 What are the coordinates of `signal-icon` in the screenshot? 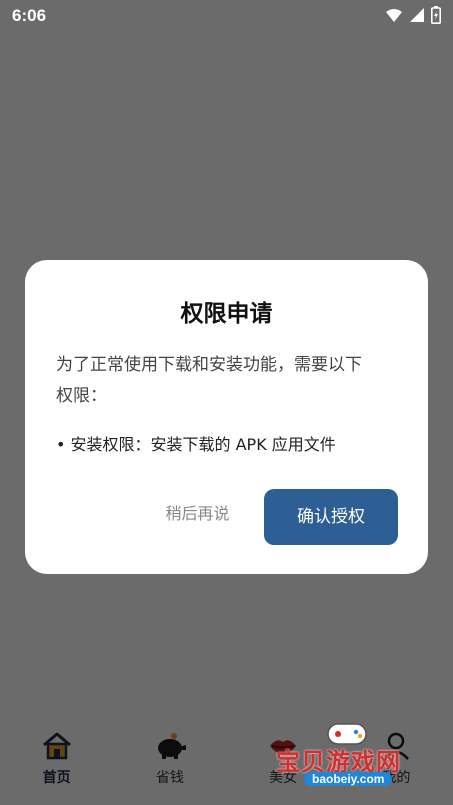 It's located at (417, 15).